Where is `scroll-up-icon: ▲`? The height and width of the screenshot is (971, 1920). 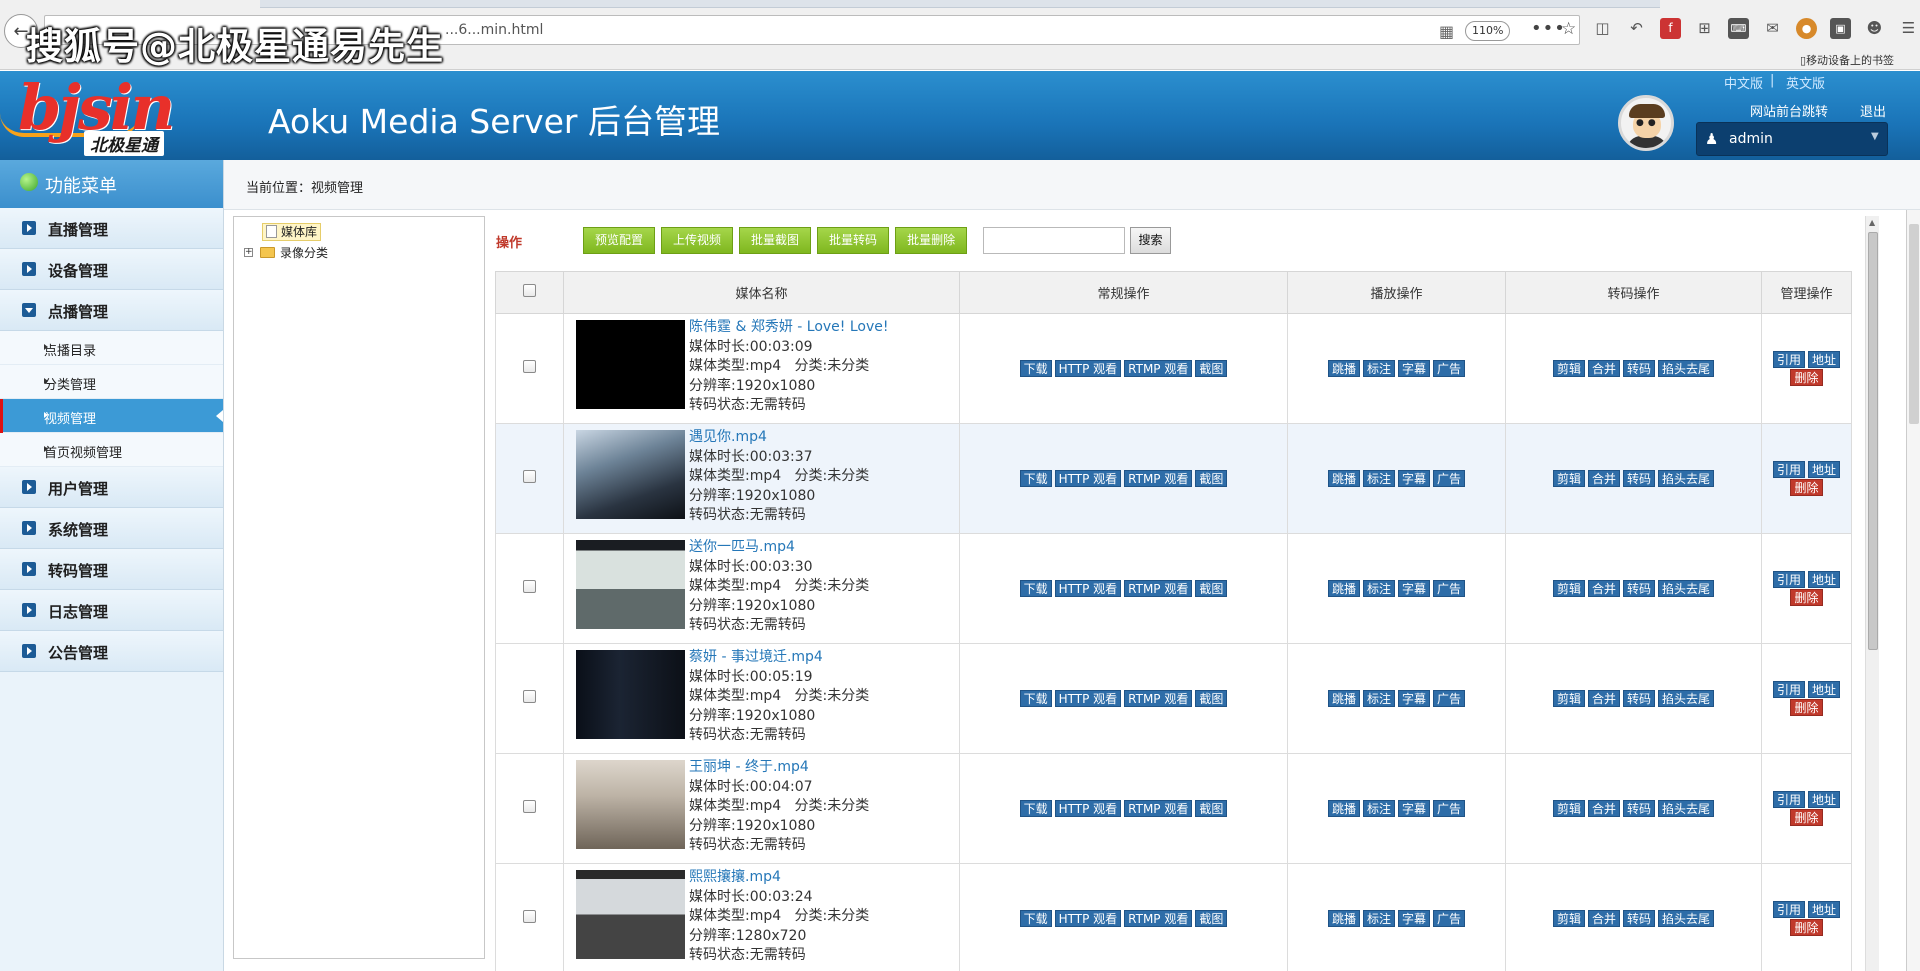 scroll-up-icon: ▲ is located at coordinates (1872, 222).